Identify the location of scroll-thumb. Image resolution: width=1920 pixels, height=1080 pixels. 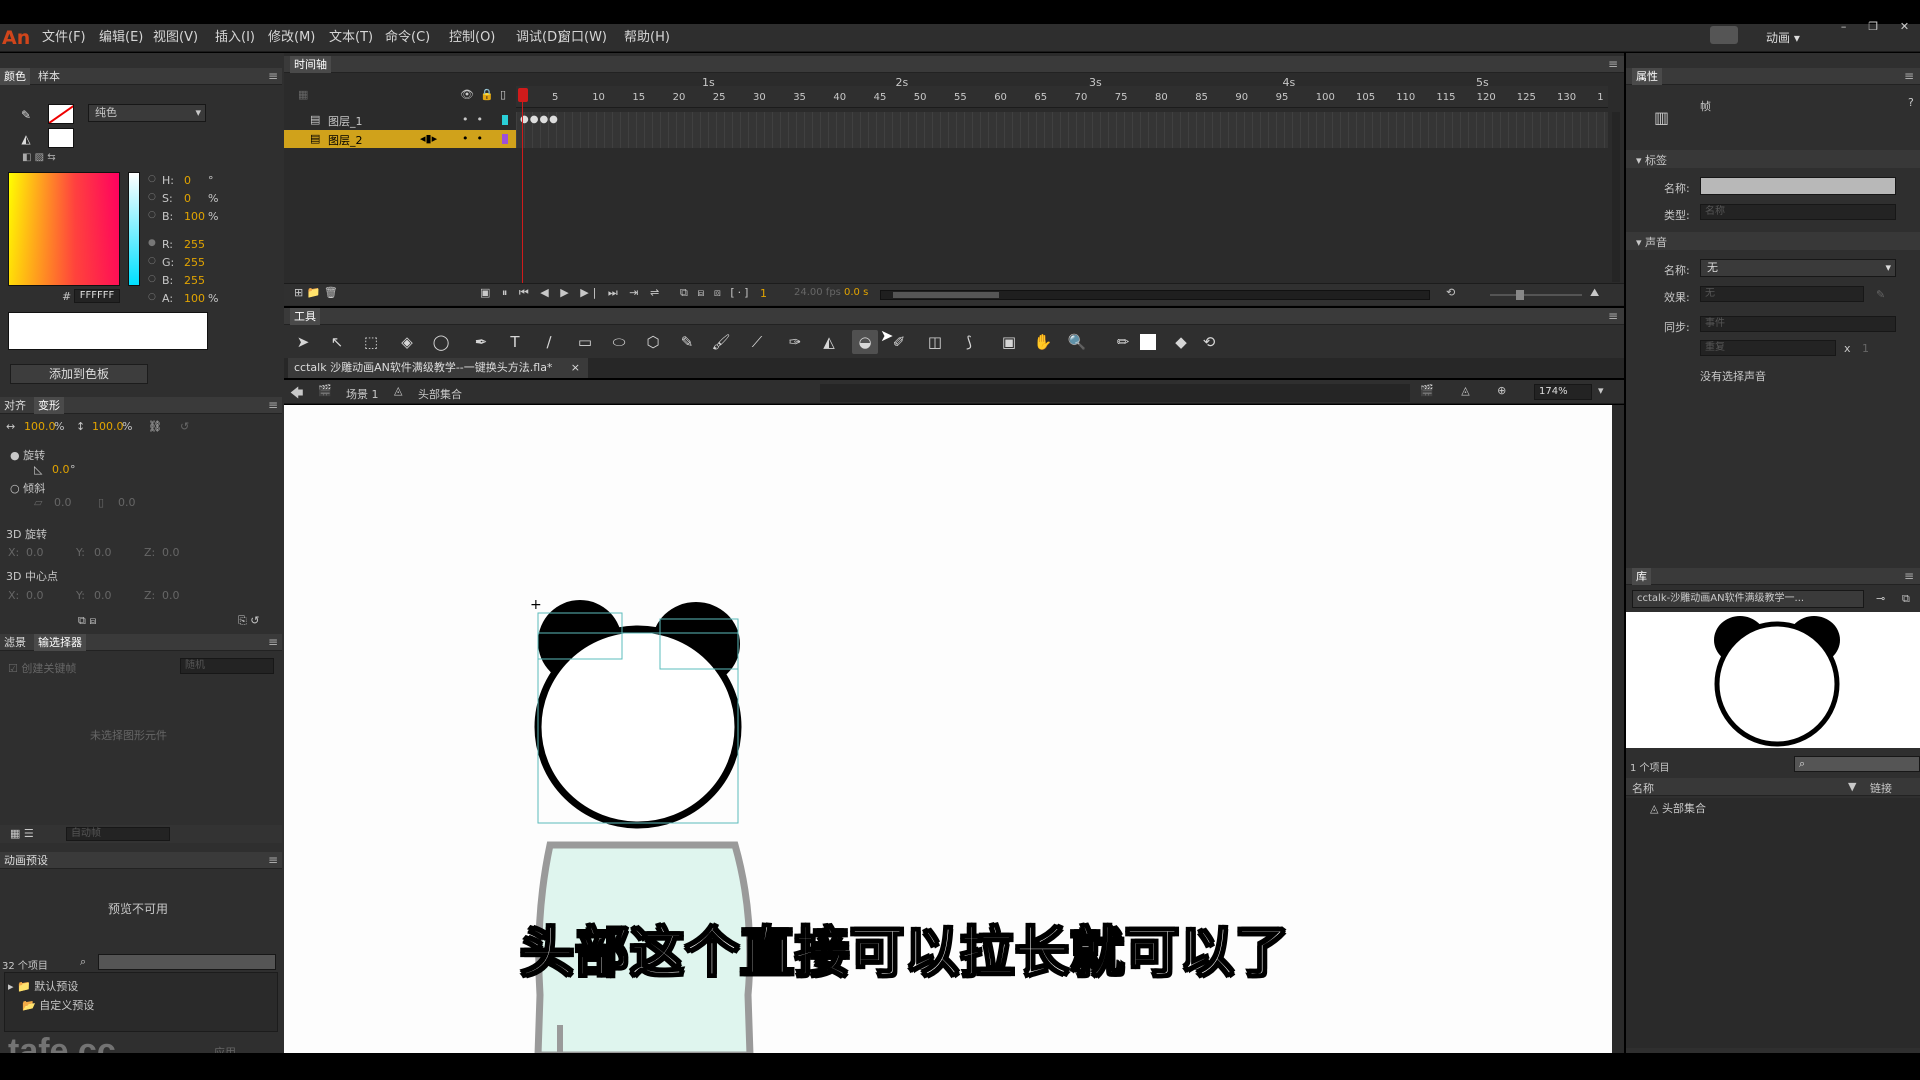
(946, 295).